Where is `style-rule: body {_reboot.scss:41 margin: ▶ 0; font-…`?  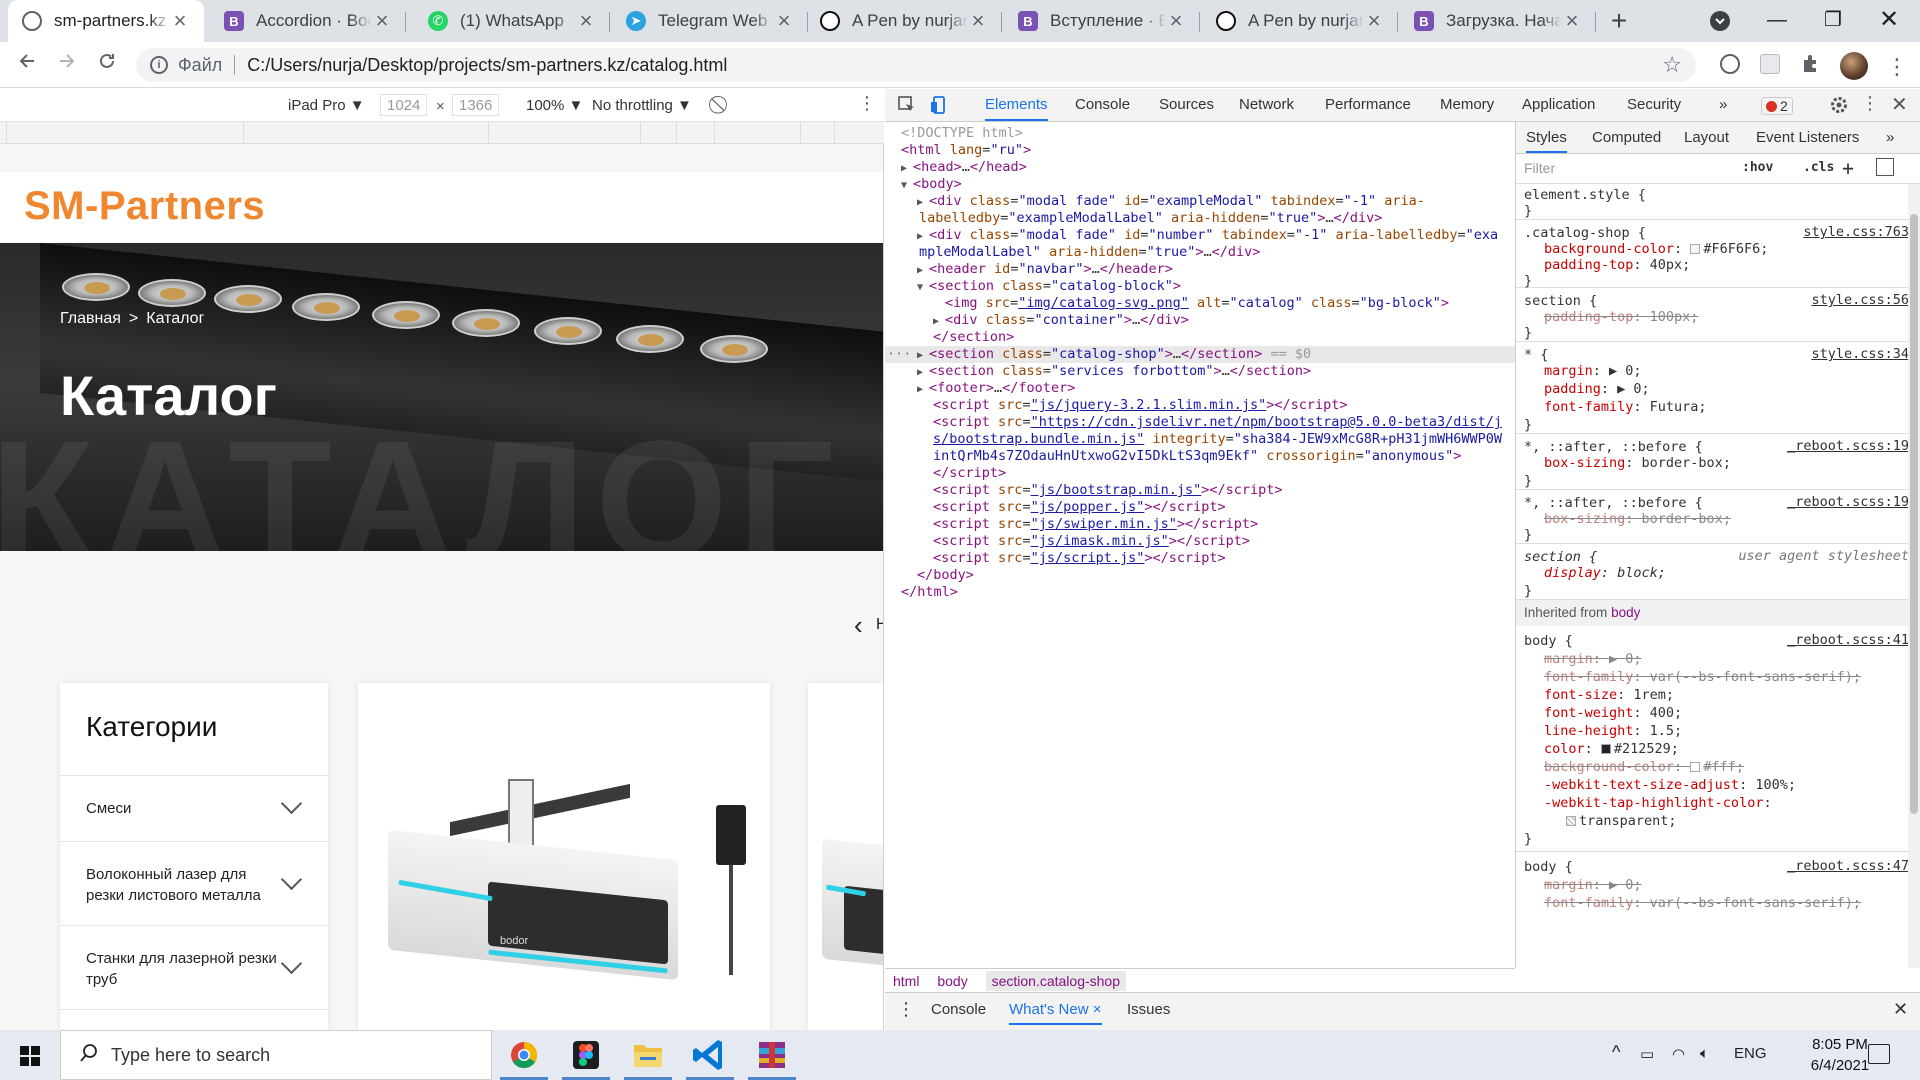
style-rule: body {_reboot.scss:41 margin: ▶ 0; font-… is located at coordinates (1718, 739).